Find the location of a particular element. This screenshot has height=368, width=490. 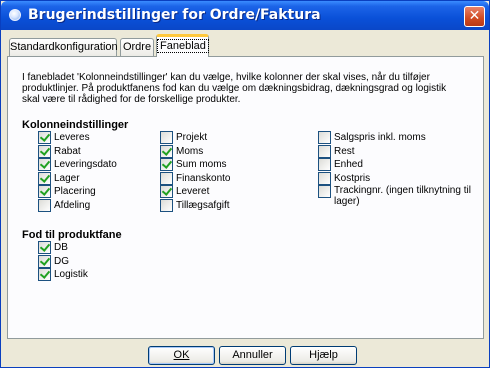

cancel-button: Annuller is located at coordinates (252, 355).